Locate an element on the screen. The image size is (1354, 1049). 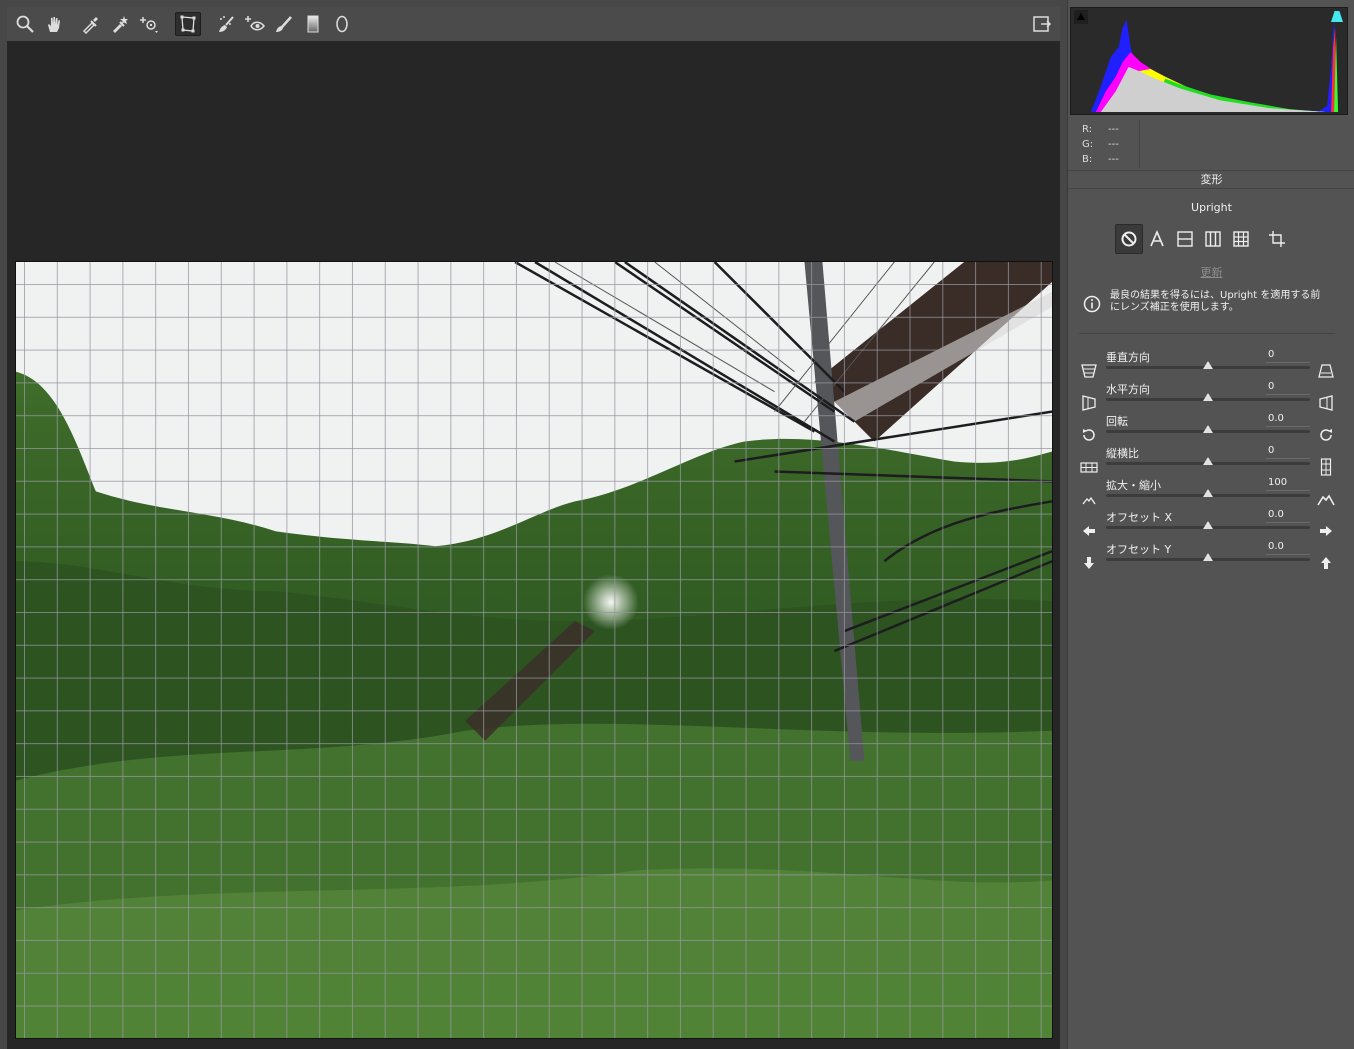
hand-tool is located at coordinates (54, 24).